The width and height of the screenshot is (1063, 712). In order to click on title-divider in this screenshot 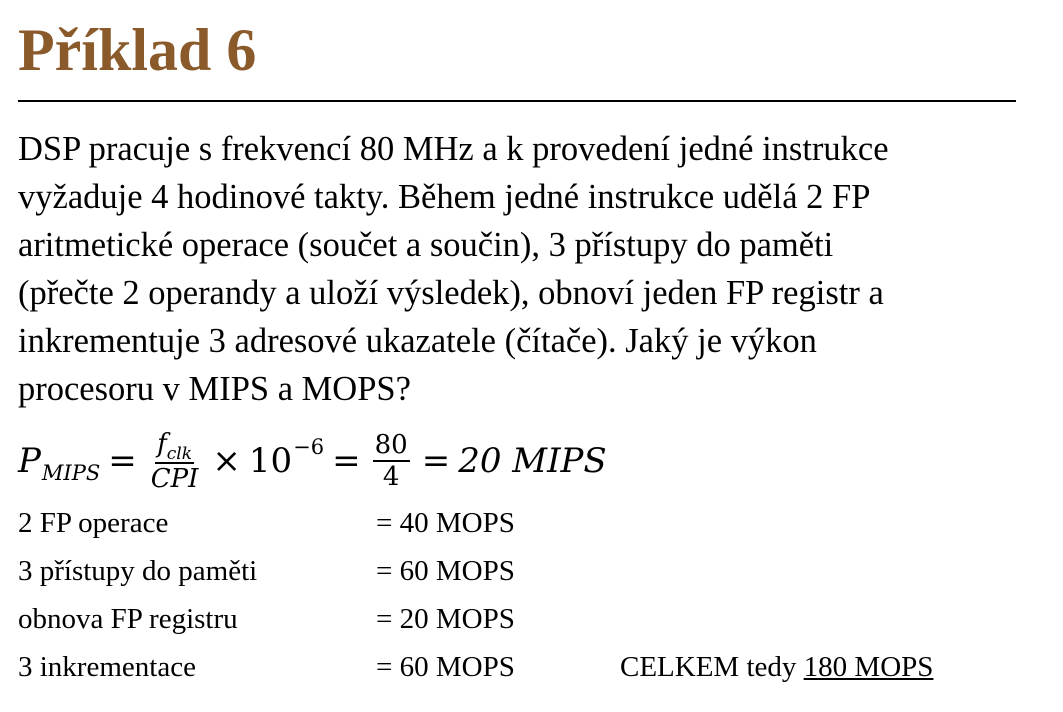, I will do `click(517, 101)`.